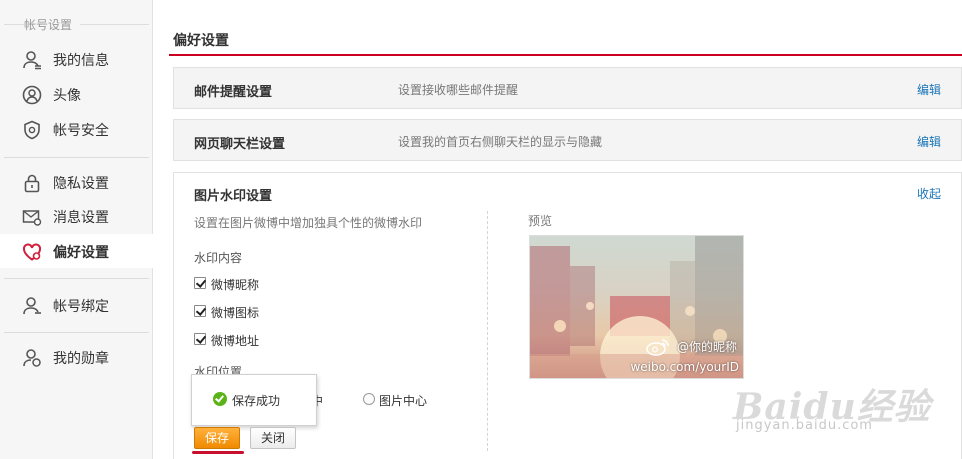  Describe the element at coordinates (565, 55) in the screenshot. I see `title-rule` at that location.